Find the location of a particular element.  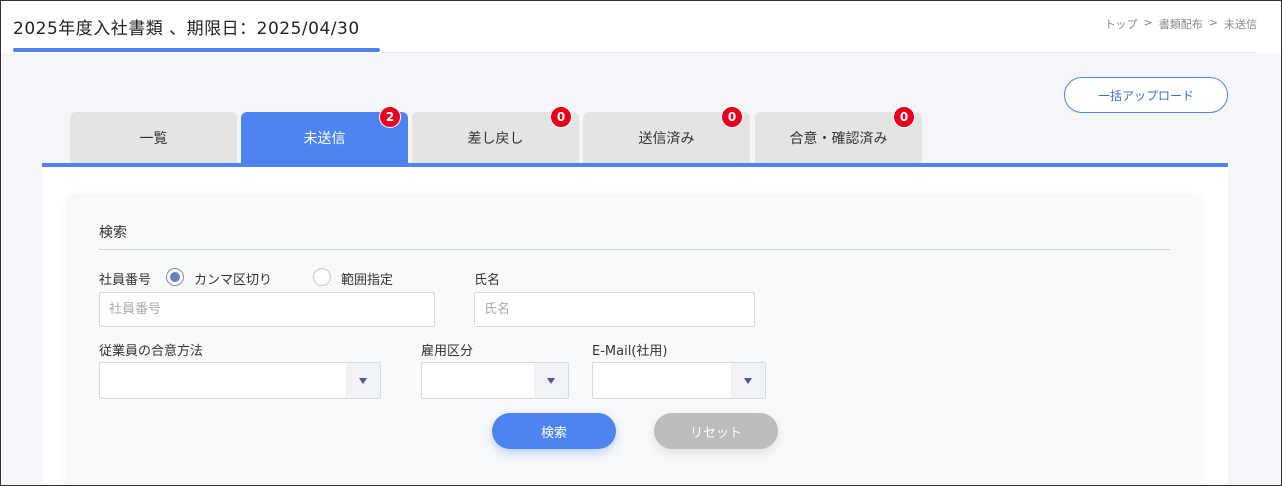

employment-type-select is located at coordinates (495, 380).